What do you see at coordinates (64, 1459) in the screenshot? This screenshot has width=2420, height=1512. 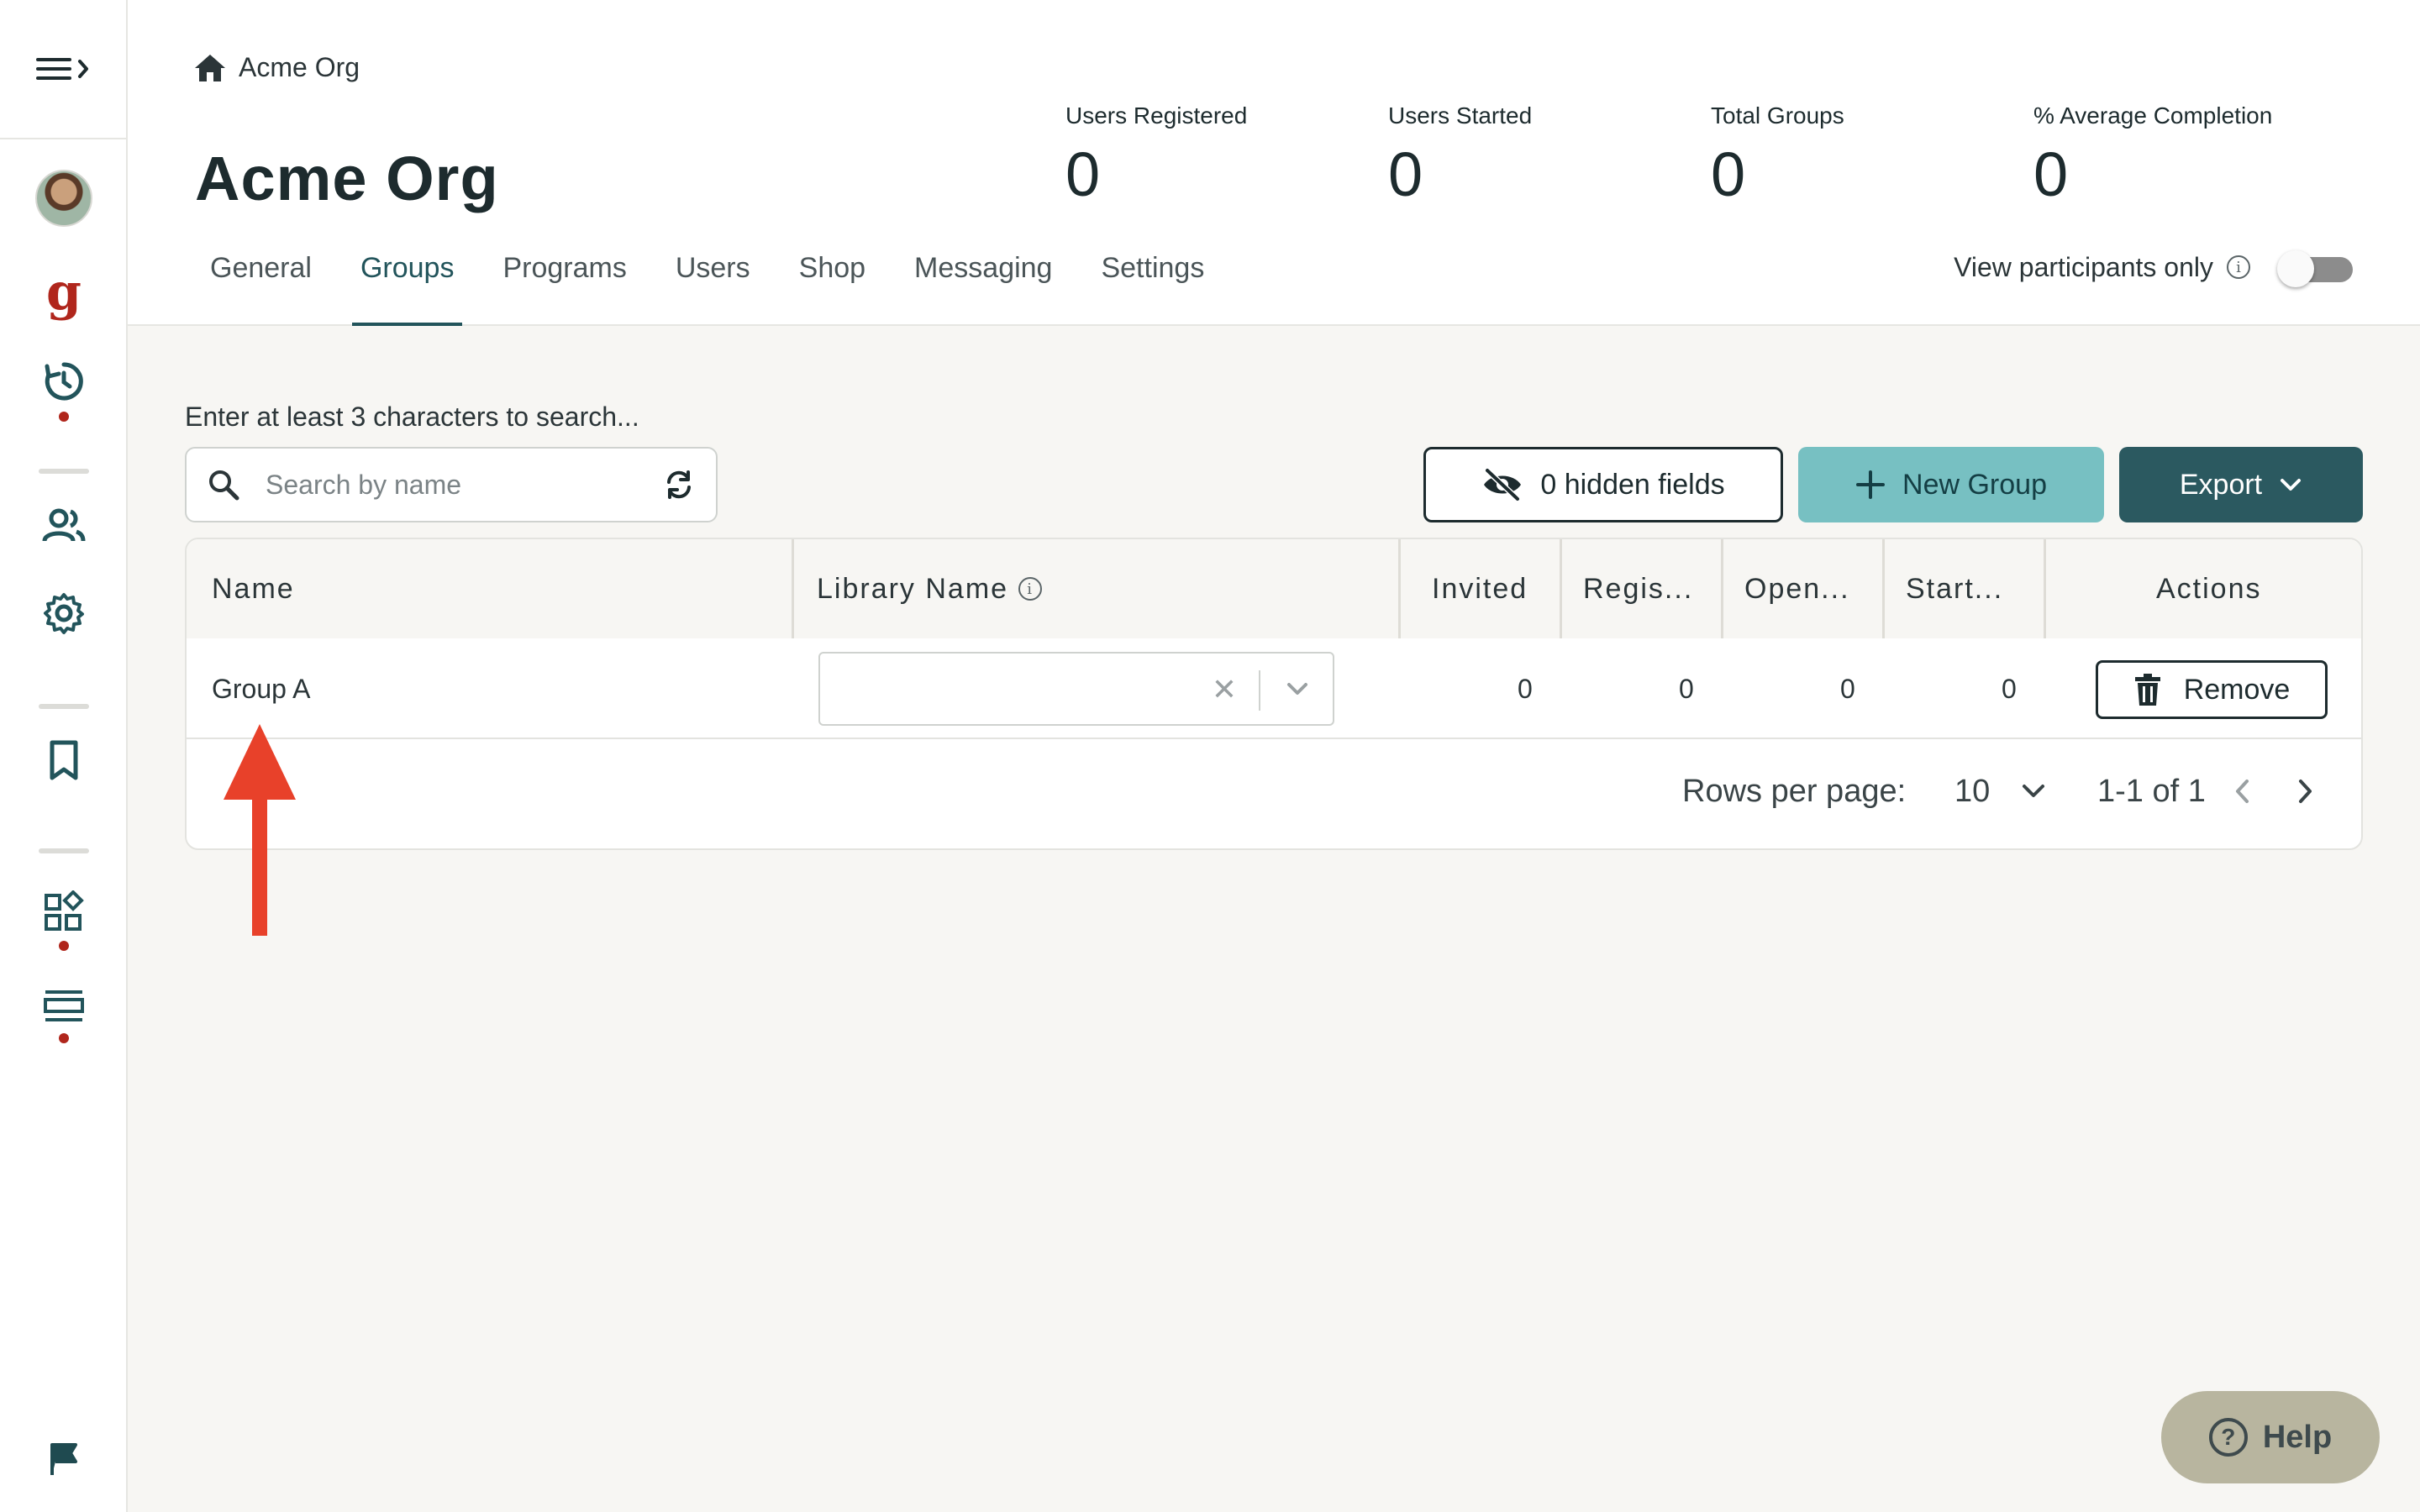 I see `sidebar-item-report` at bounding box center [64, 1459].